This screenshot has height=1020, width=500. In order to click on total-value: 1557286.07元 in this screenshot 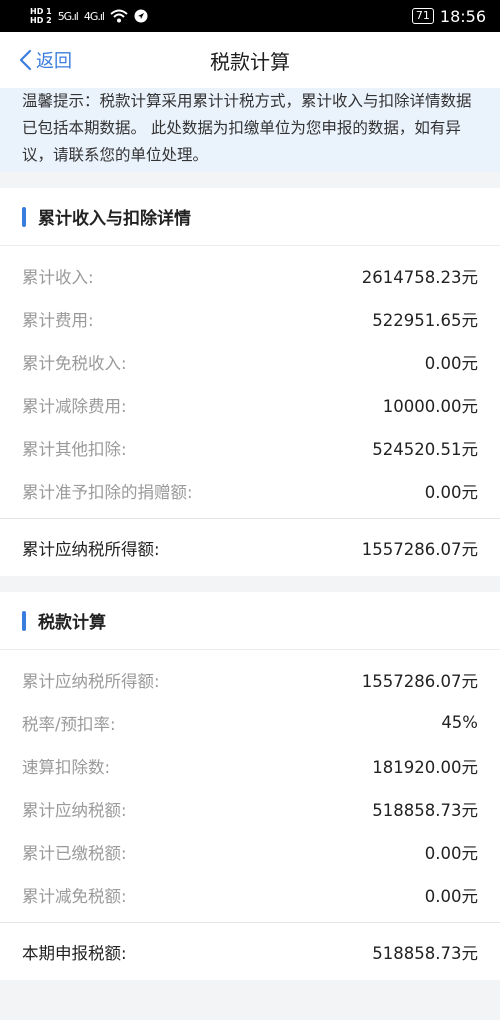, I will do `click(419, 549)`.